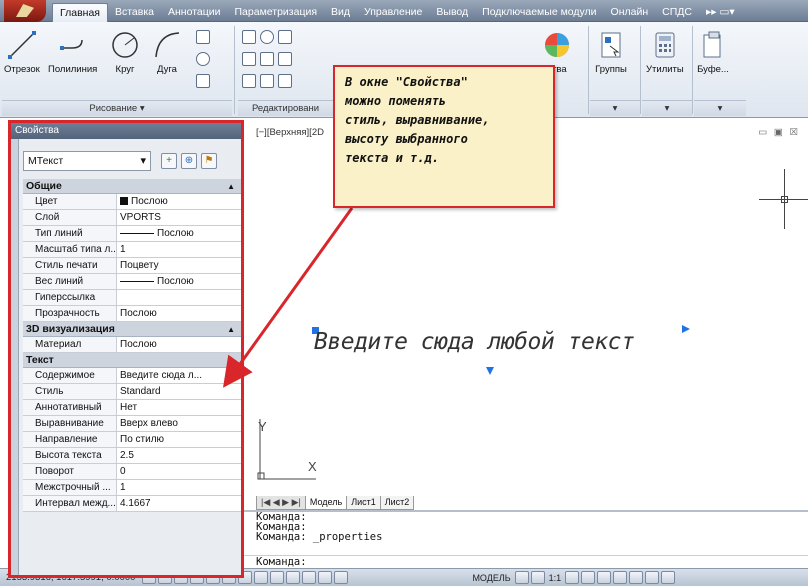  I want to click on model-space-button: МОДЕЛЬ, so click(491, 578).